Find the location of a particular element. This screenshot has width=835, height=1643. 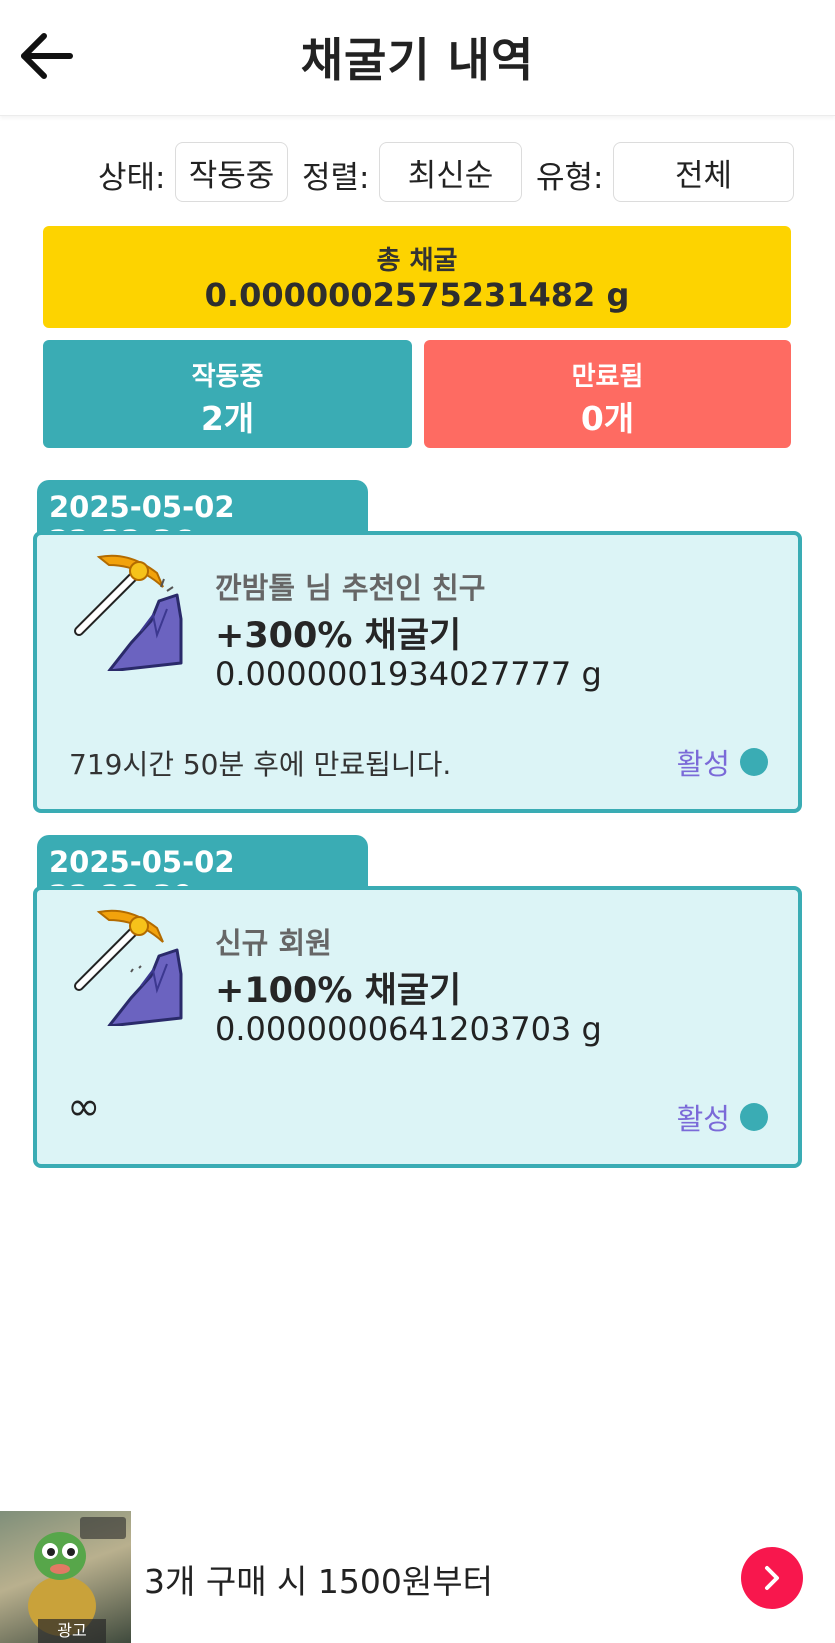

ad-badge: 광고 is located at coordinates (72, 1631).